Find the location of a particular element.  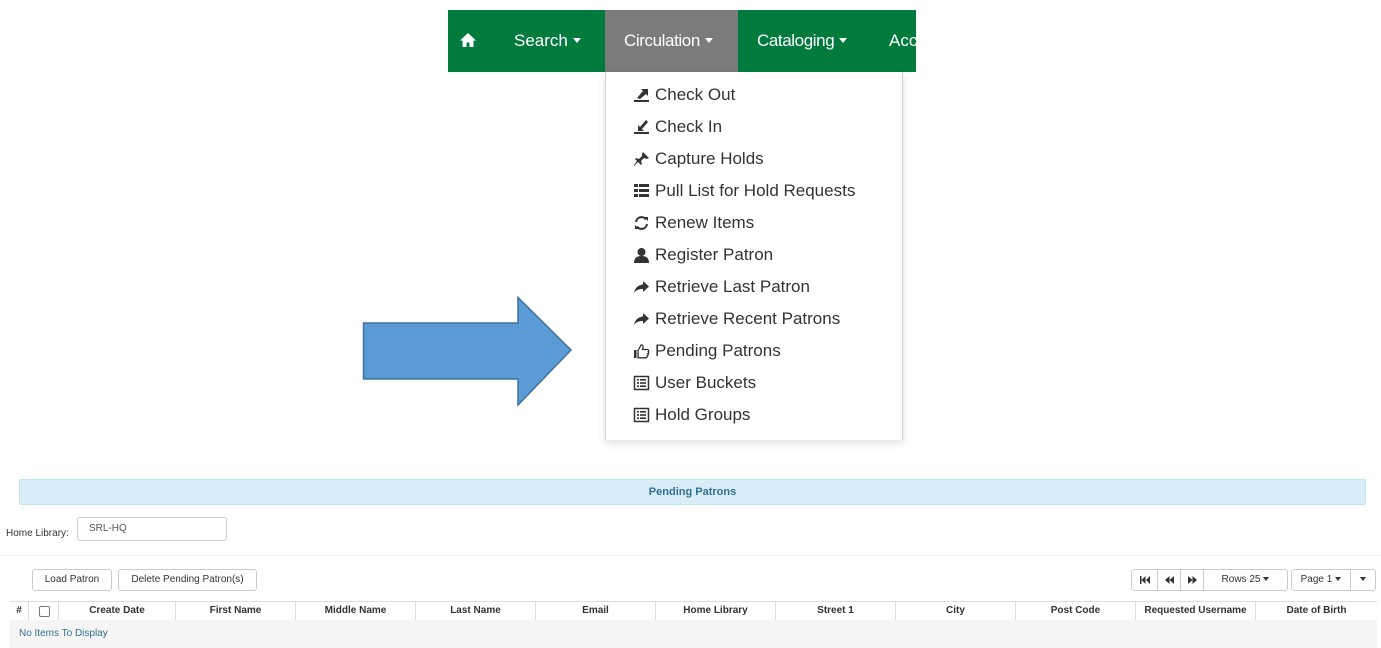

load-patron-button: Load Patron is located at coordinates (72, 580).